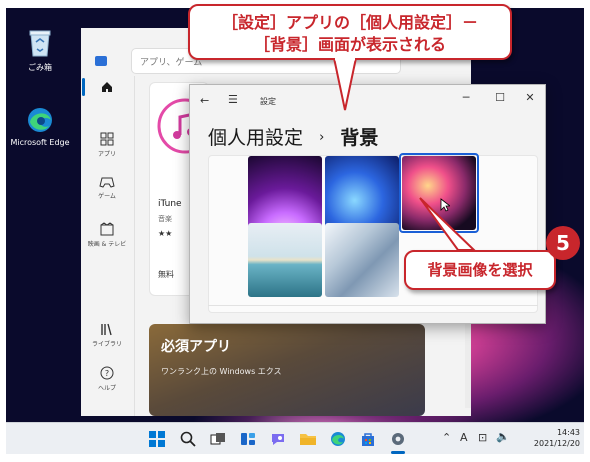 The width and height of the screenshot is (590, 462). What do you see at coordinates (107, 196) in the screenshot?
I see `store-nav-label: ゲーム` at bounding box center [107, 196].